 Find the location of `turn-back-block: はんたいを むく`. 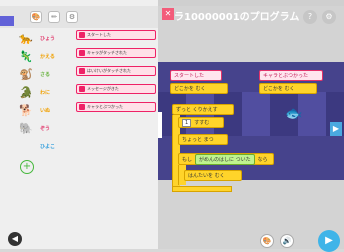

turn-back-block: はんたいを むく is located at coordinates (213, 175).